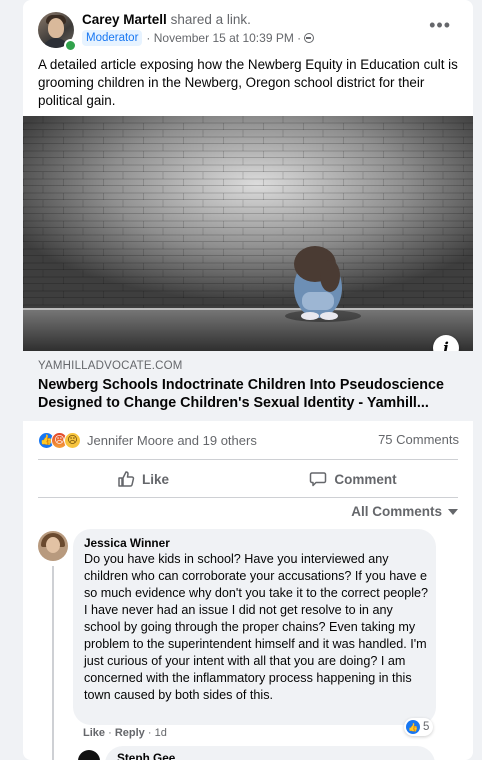 This screenshot has width=482, height=760. I want to click on comment-icon, so click(318, 479).